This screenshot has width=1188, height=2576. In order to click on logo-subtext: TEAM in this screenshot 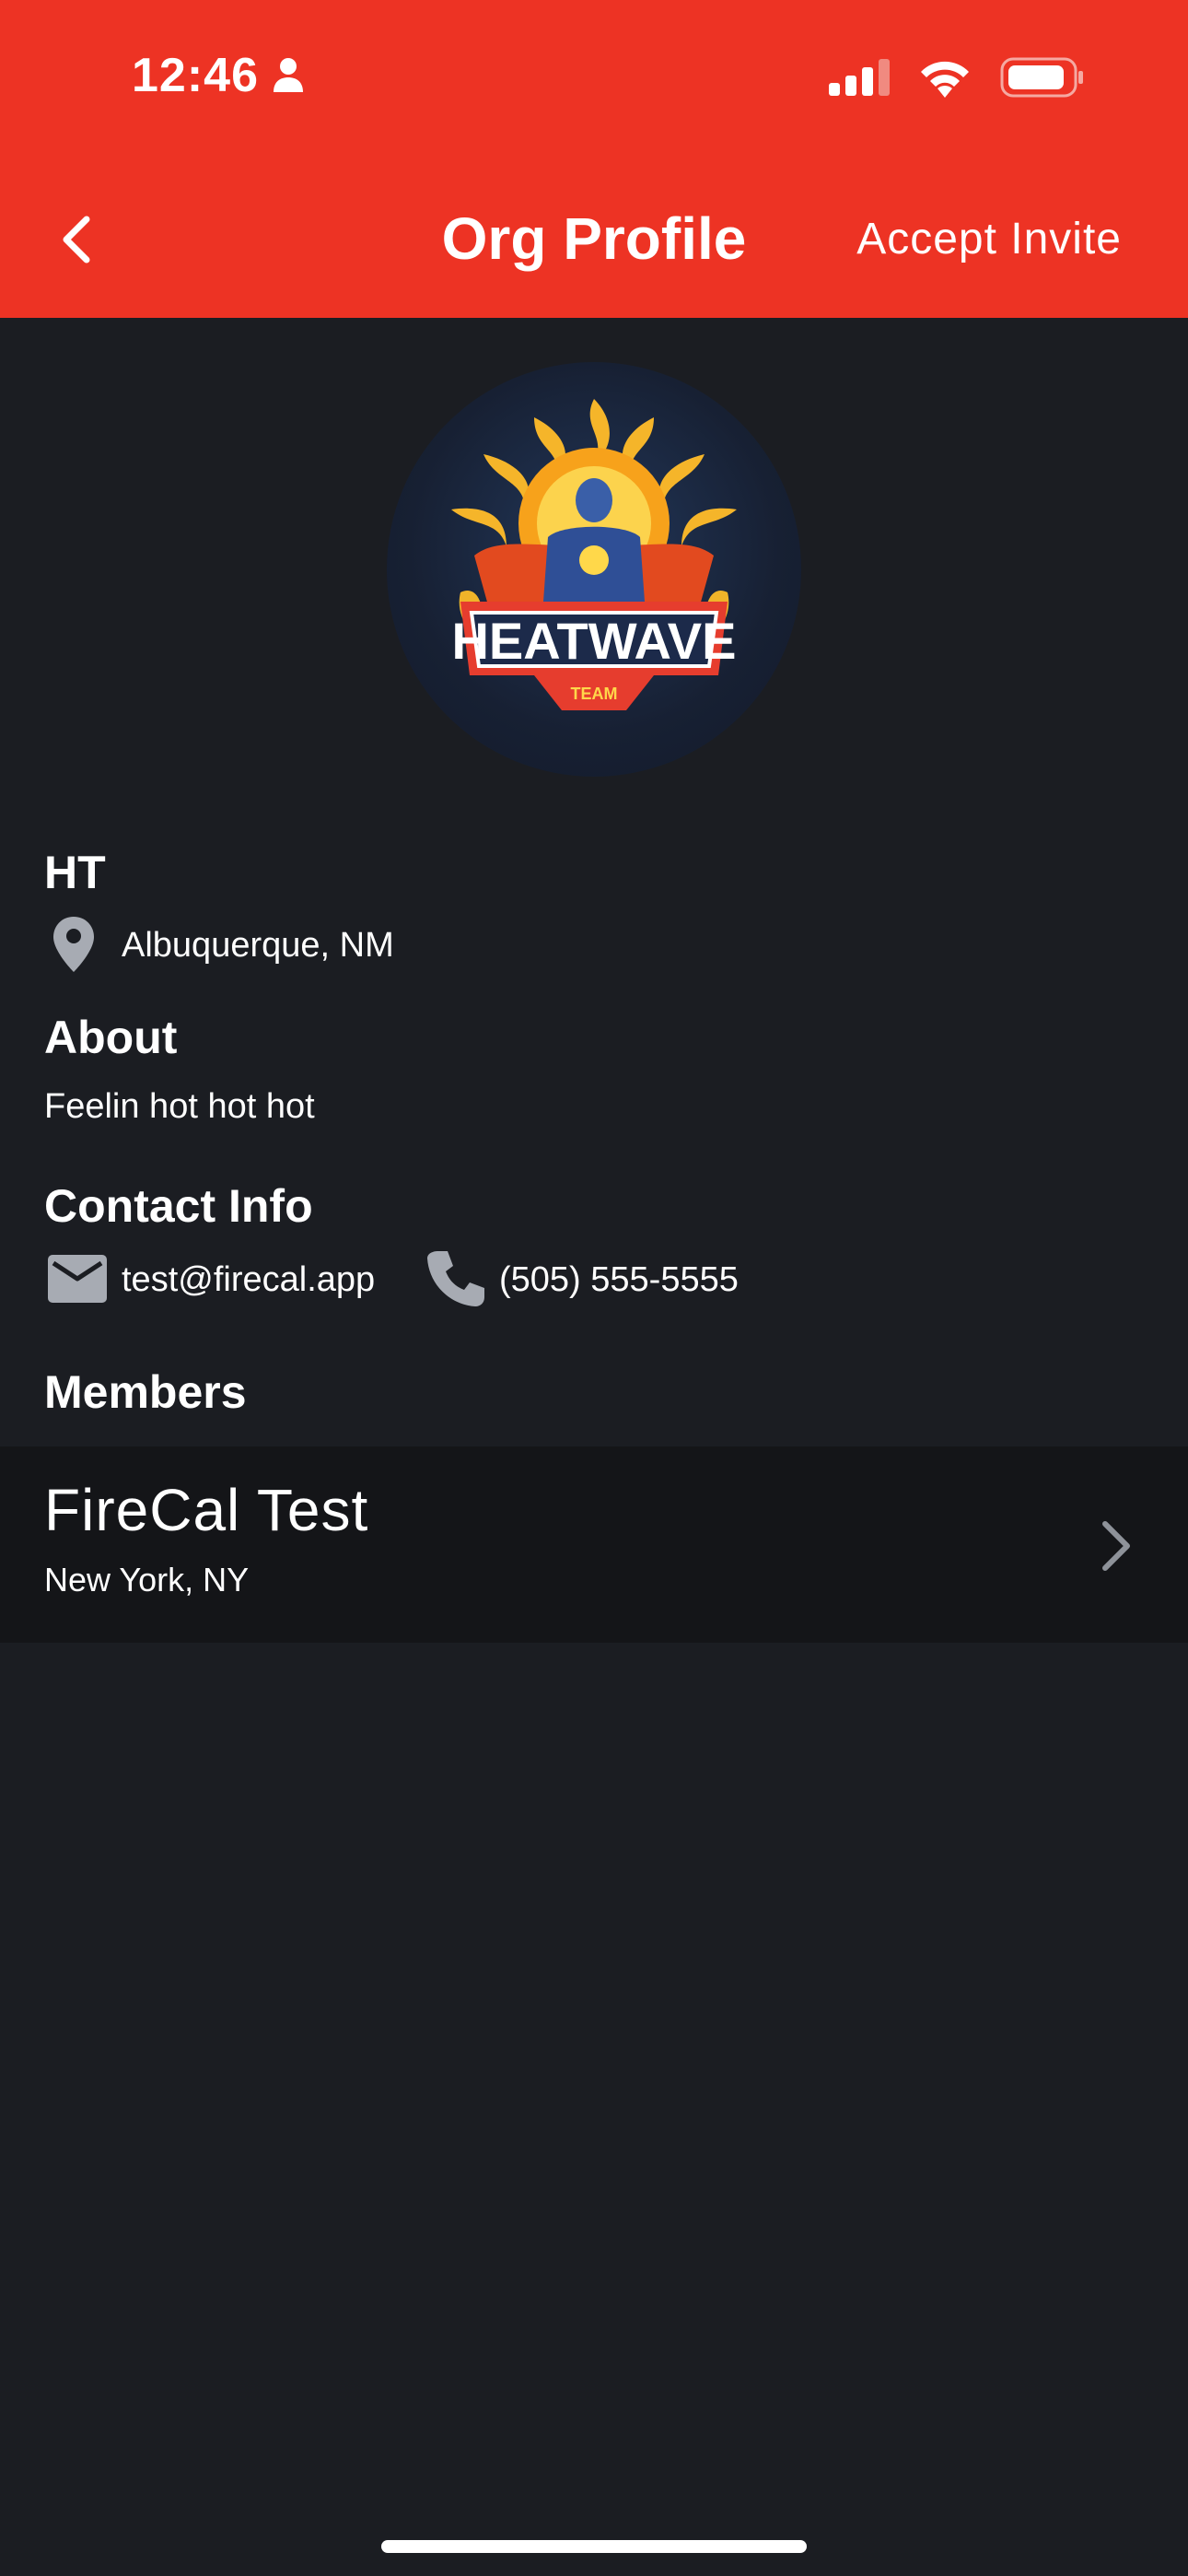, I will do `click(594, 694)`.